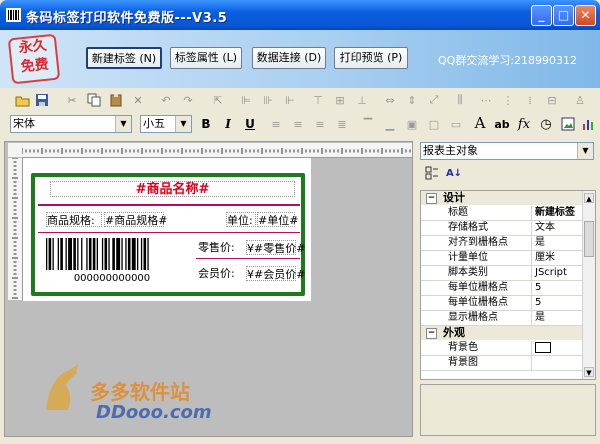 The image size is (600, 444). Describe the element at coordinates (589, 198) in the screenshot. I see `scroll-up-icon: ▲` at that location.